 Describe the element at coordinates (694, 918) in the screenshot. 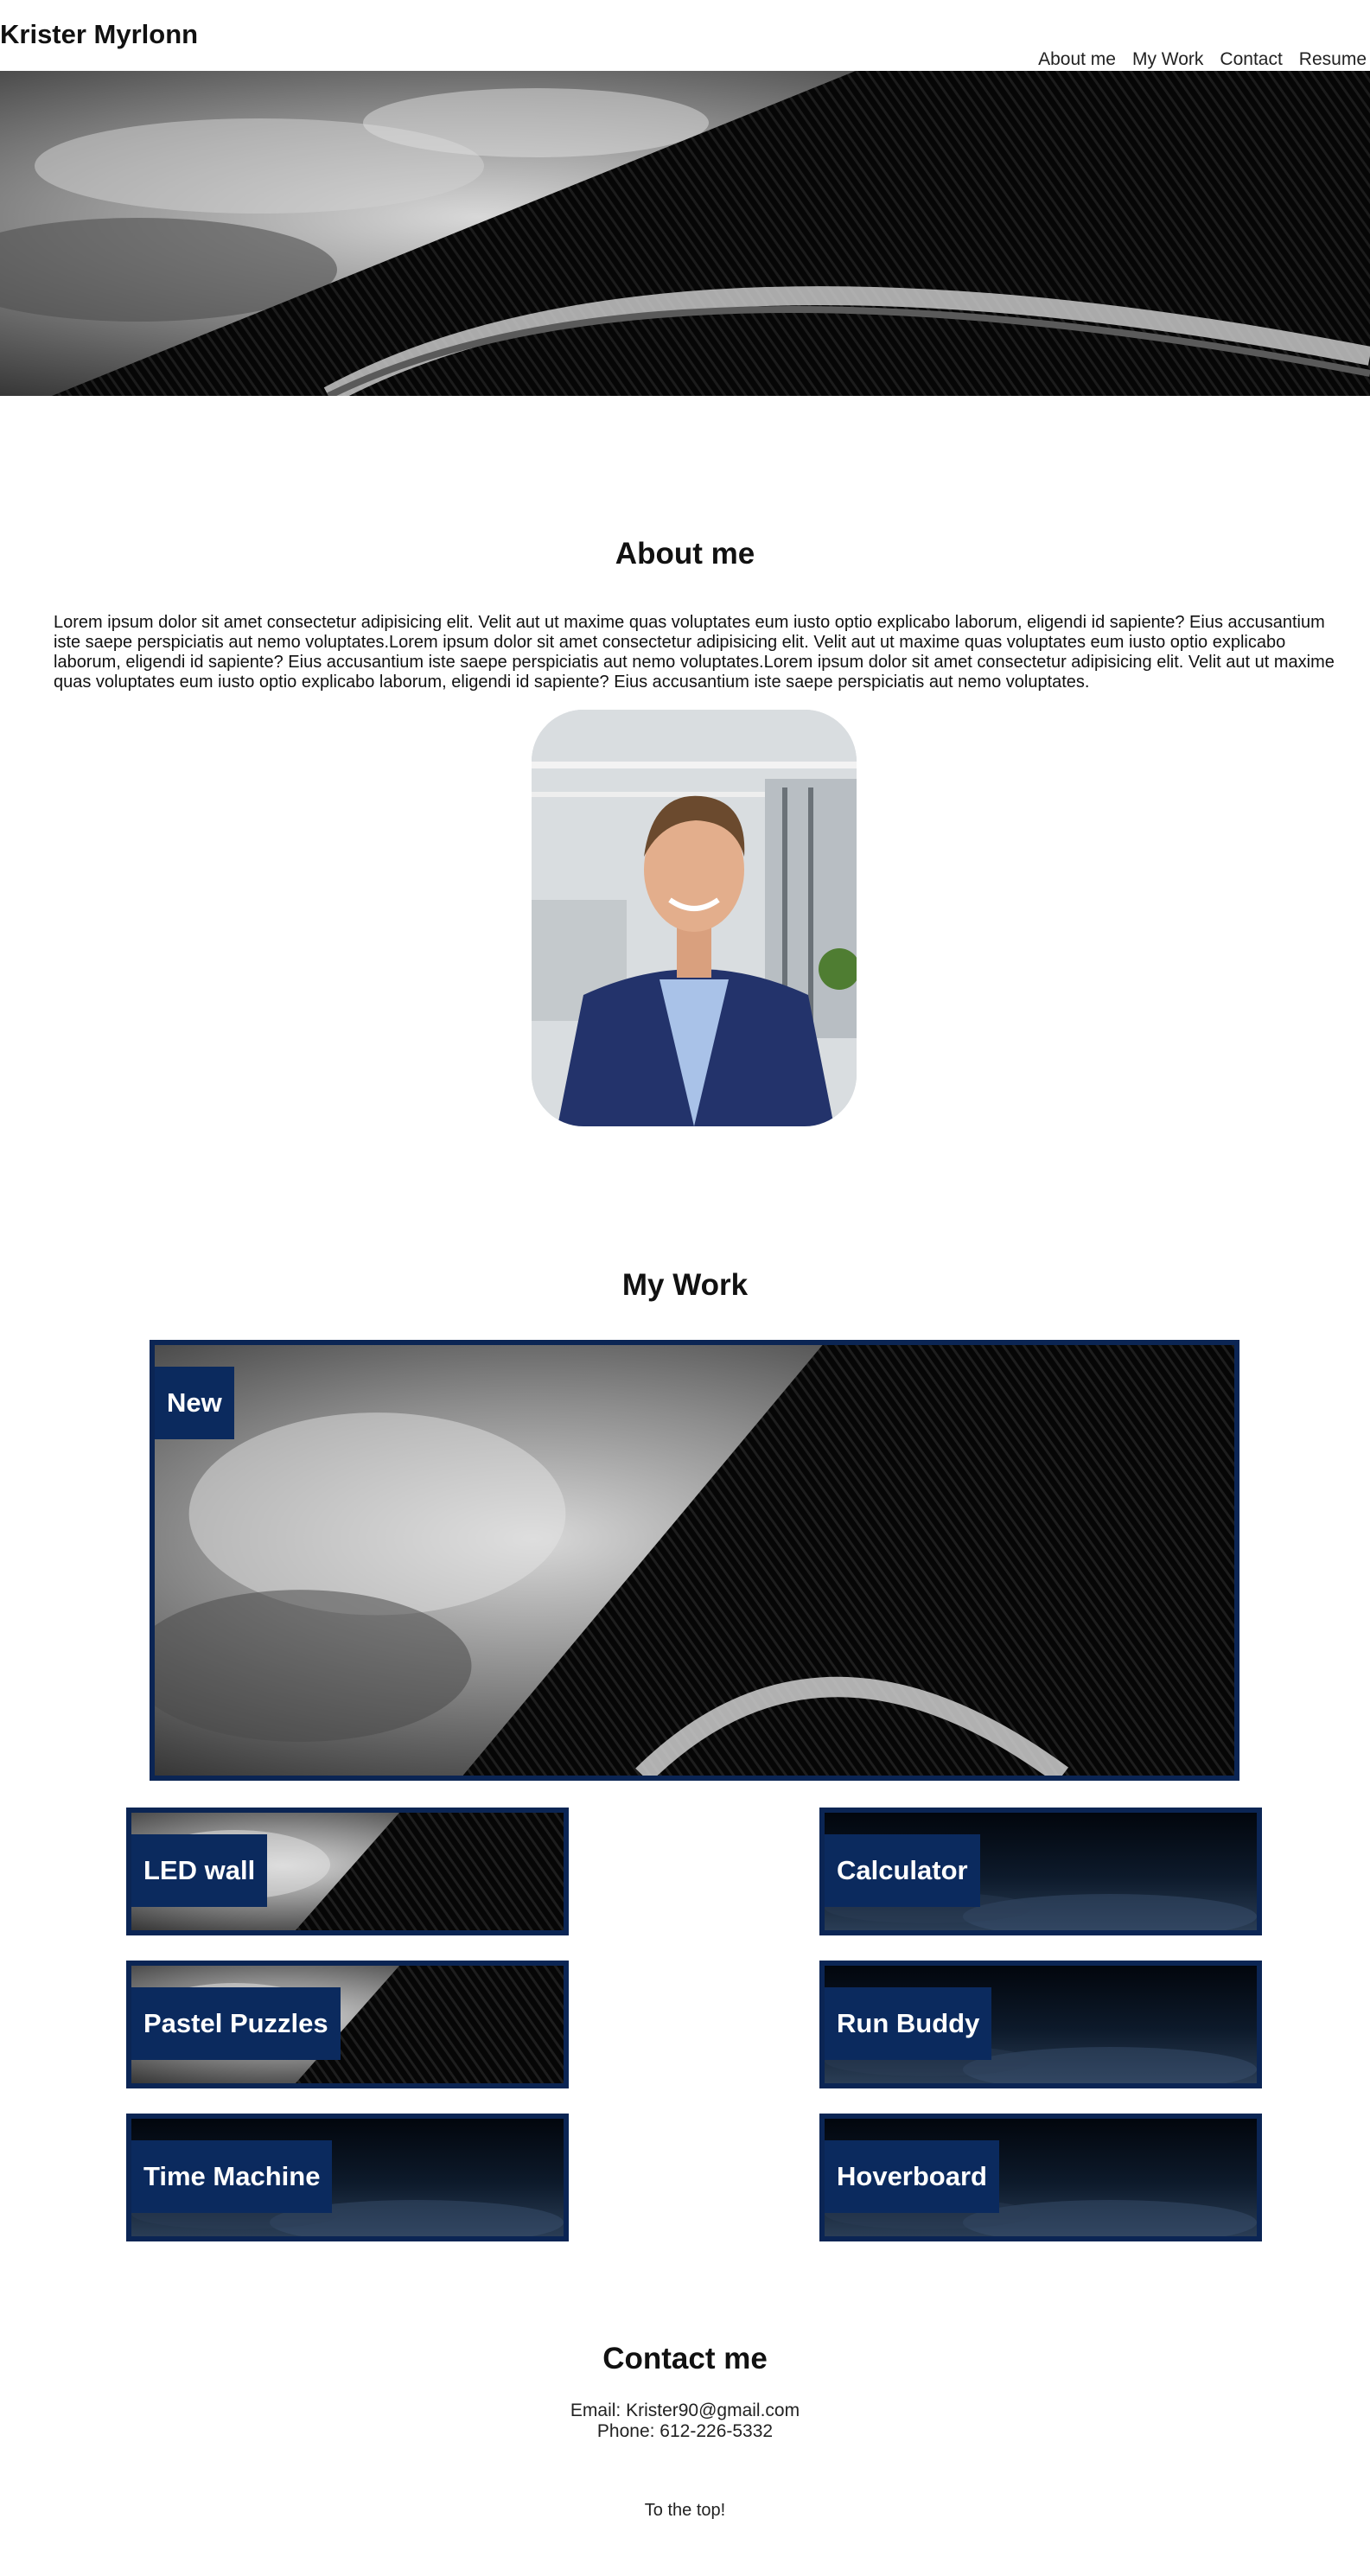

I see `profile-photo` at that location.